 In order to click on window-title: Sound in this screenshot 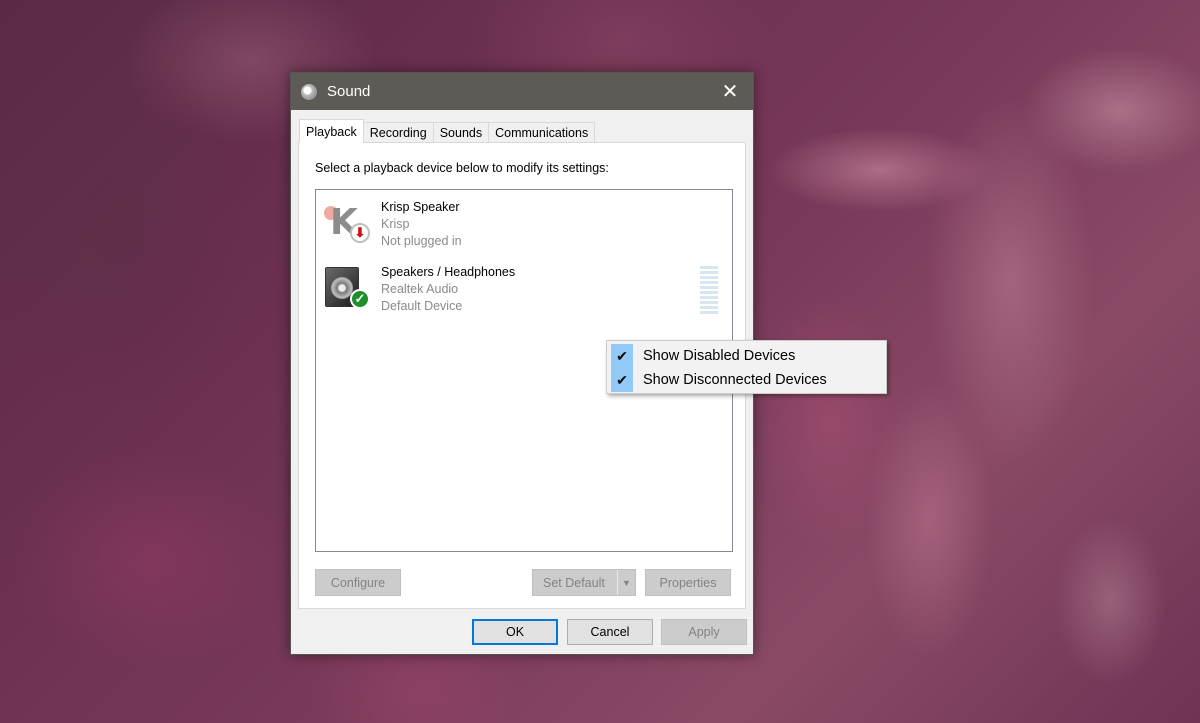, I will do `click(349, 91)`.